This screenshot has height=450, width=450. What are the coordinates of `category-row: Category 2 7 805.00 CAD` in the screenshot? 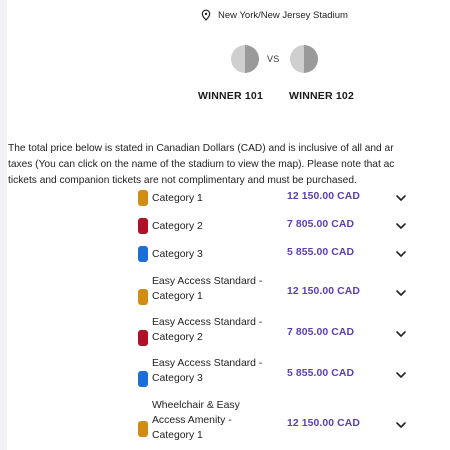 It's located at (225, 227).